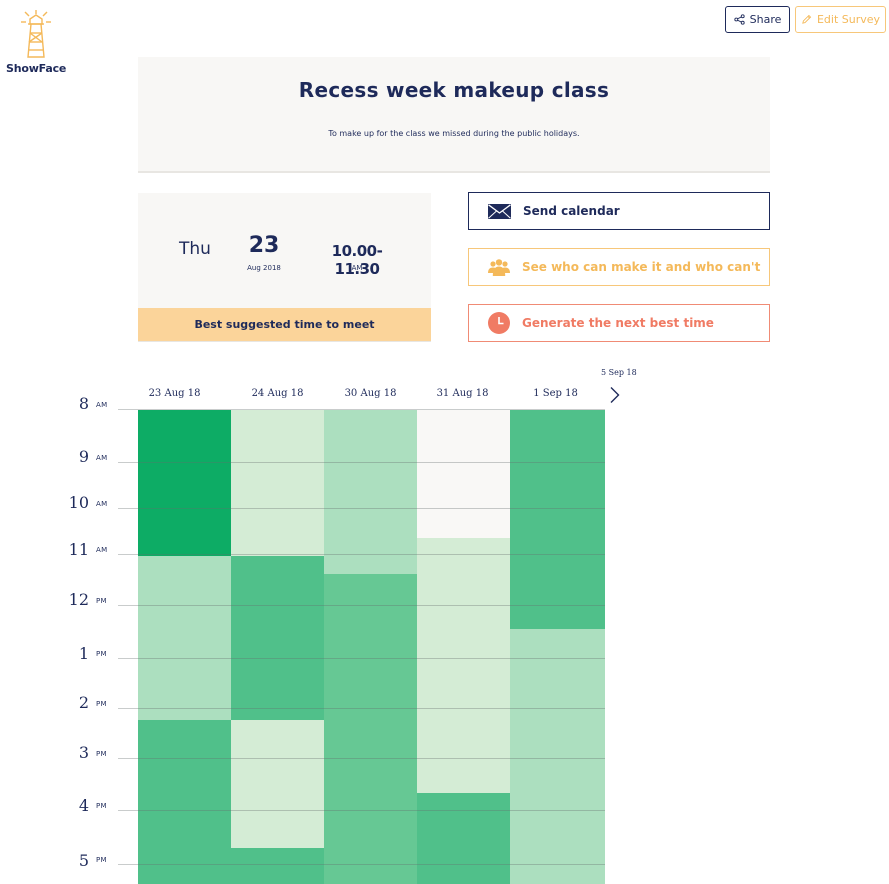 This screenshot has height=884, width=889. I want to click on send-calendar-button: Send calendar, so click(619, 211).